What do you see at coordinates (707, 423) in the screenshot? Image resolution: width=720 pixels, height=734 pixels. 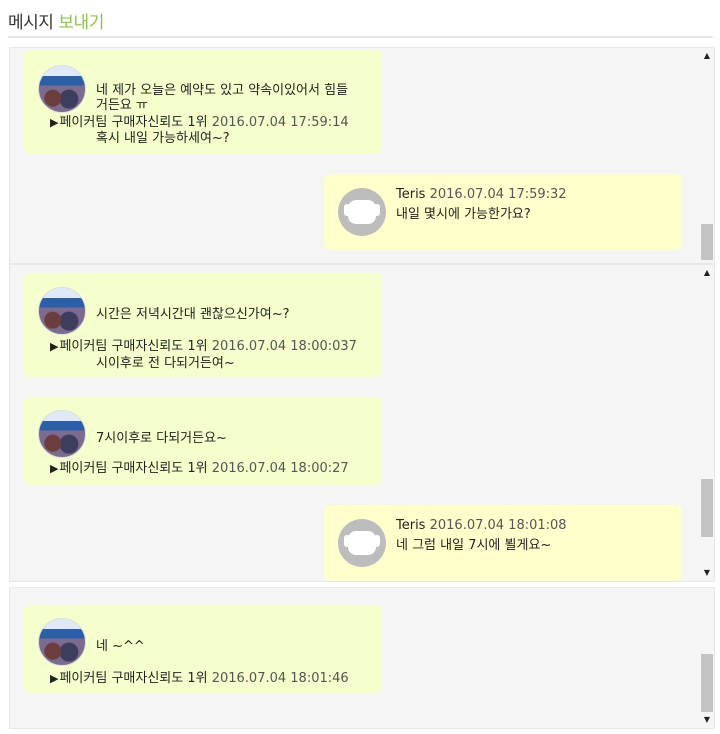 I see `scrollbar: ▲ ▼` at bounding box center [707, 423].